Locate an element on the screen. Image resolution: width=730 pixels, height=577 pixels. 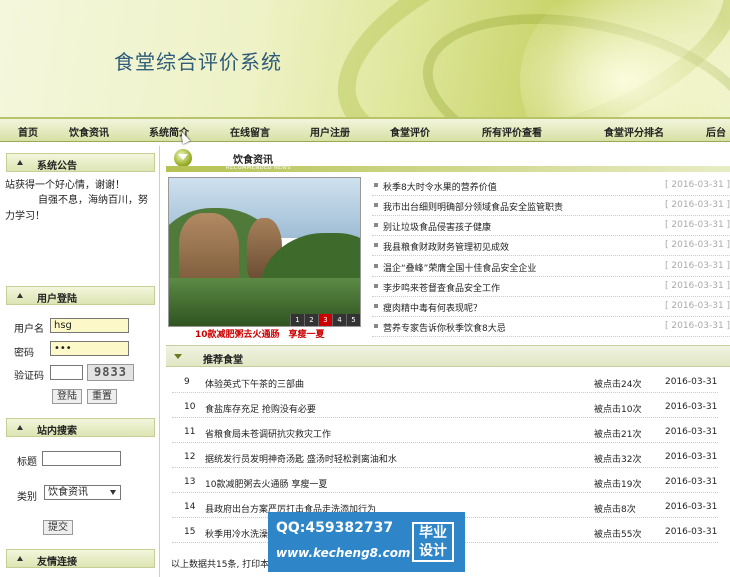
table-row: 9 体验英式下午茶的三部曲 被点击24次 2016-03-31 is located at coordinates (445, 382).